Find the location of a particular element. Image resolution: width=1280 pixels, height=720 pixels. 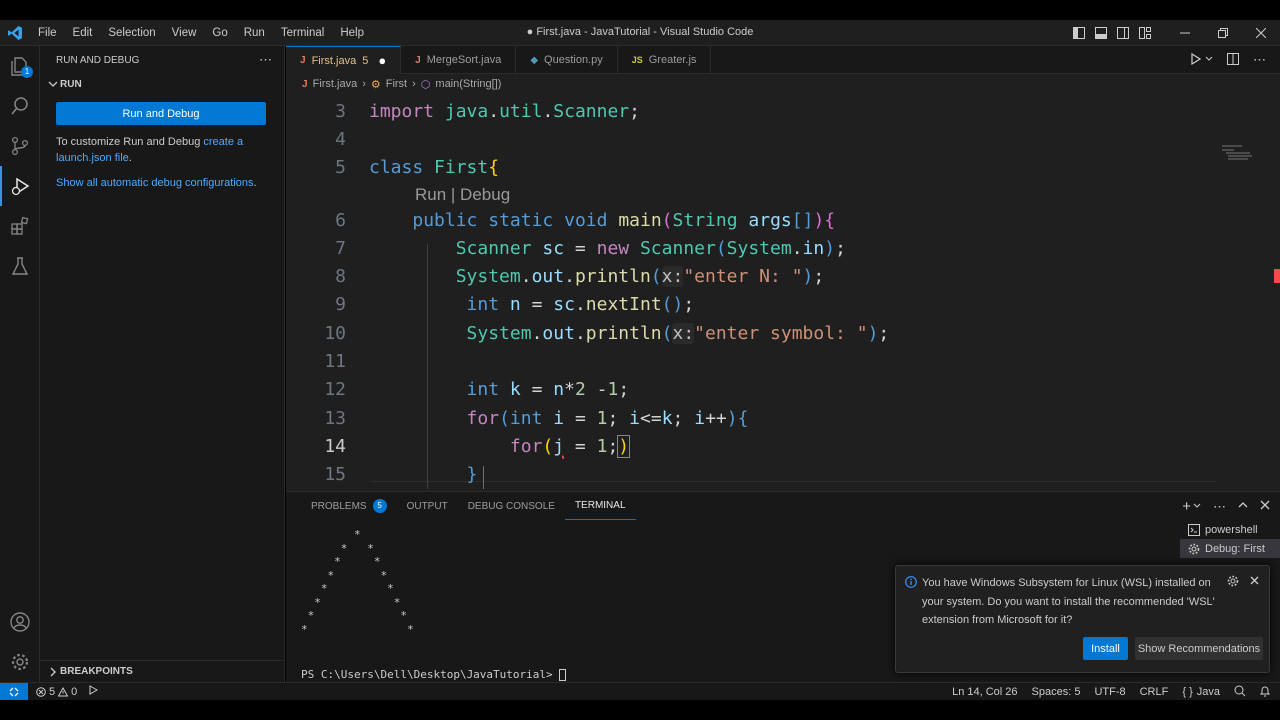

code-line: int n = sc.nextInt(); is located at coordinates (580, 304).